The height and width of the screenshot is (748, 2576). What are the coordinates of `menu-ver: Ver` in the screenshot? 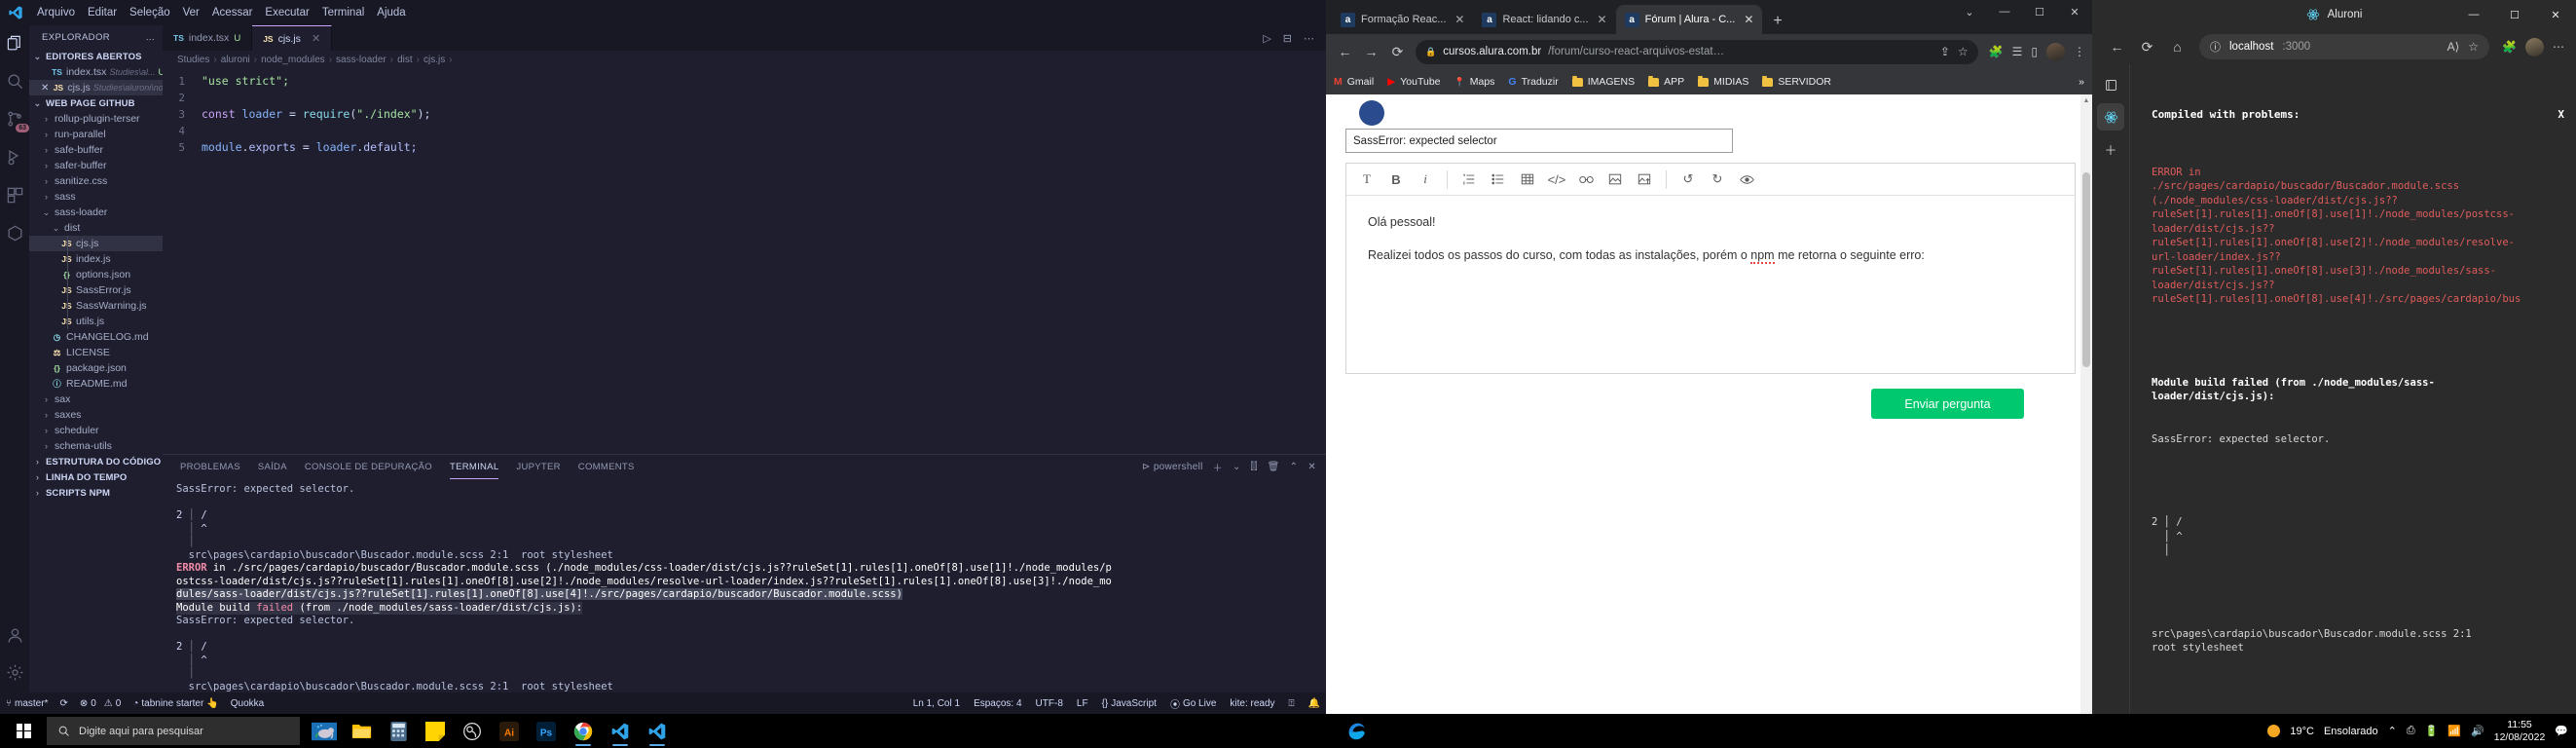 It's located at (191, 13).